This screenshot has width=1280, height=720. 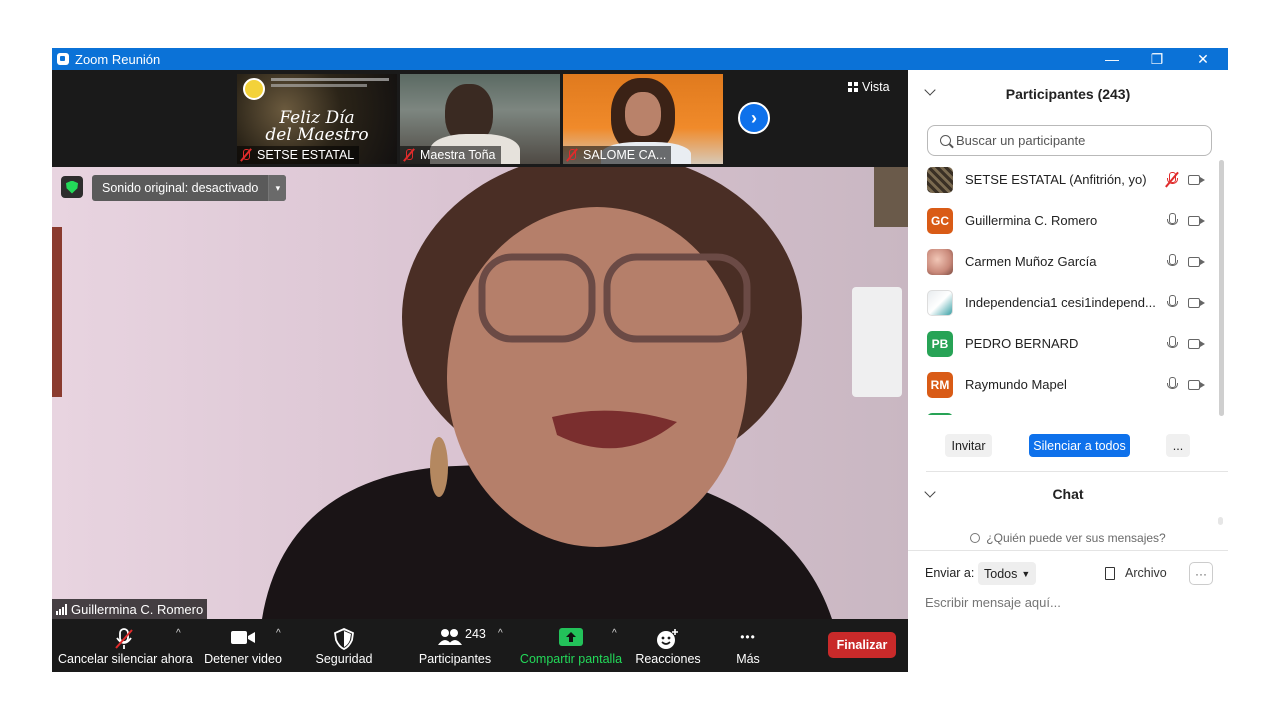 What do you see at coordinates (1136, 573) in the screenshot?
I see `file-button: Archivo` at bounding box center [1136, 573].